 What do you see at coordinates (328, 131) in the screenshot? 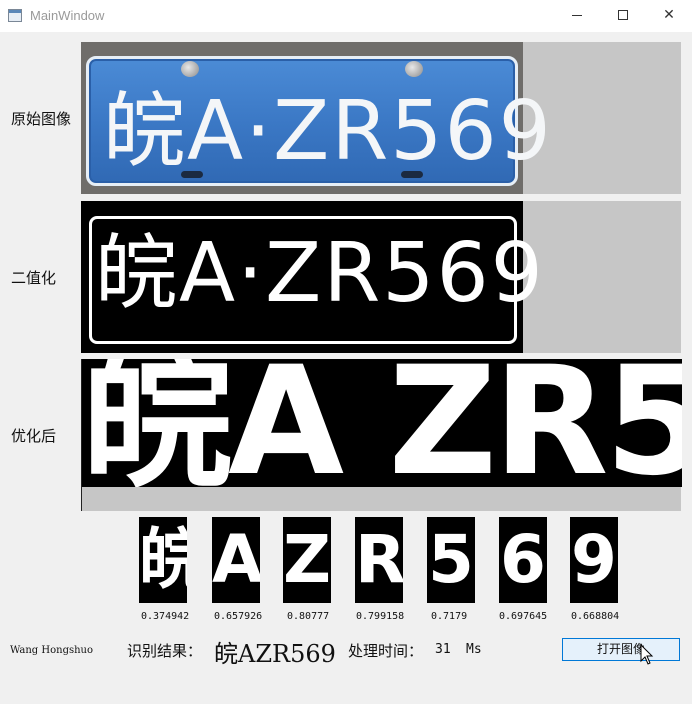
I see `original-plate-text: 皖A·ZR569` at bounding box center [328, 131].